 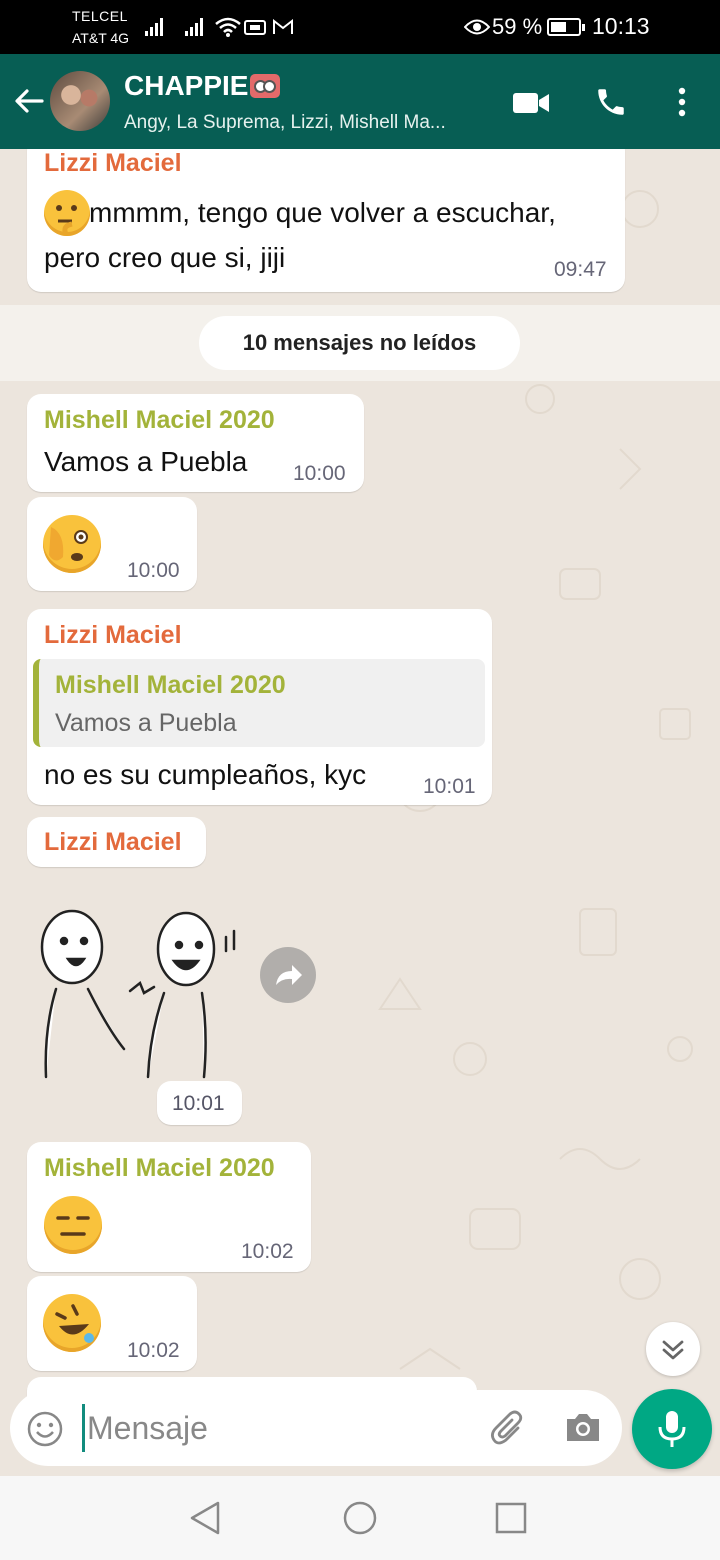 What do you see at coordinates (228, 27) in the screenshot?
I see `wifi-icon` at bounding box center [228, 27].